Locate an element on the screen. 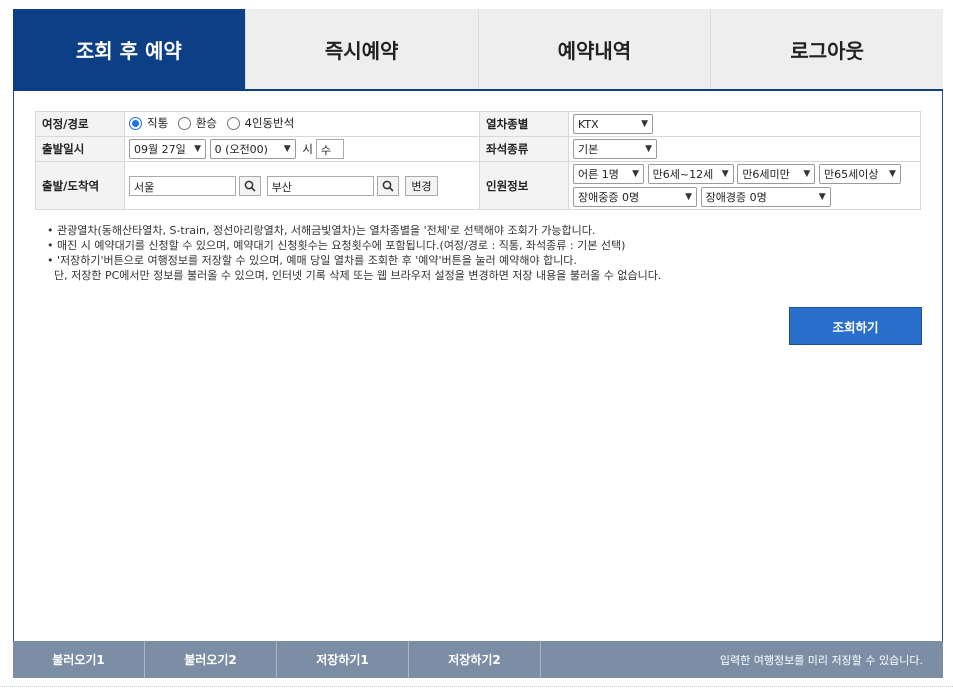 The height and width of the screenshot is (691, 953). route-group4-radio: 4인동반석 is located at coordinates (260, 123).